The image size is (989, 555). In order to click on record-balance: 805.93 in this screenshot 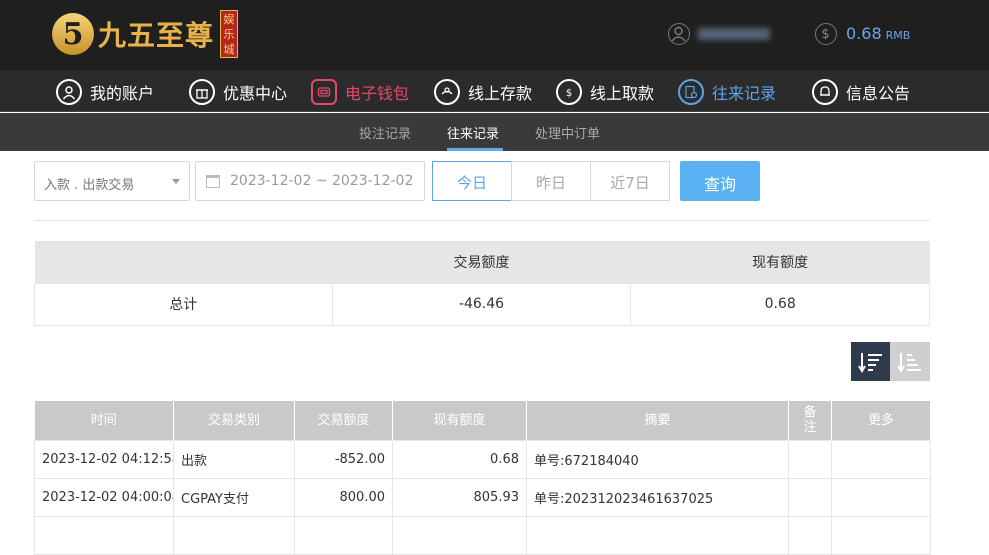, I will do `click(459, 497)`.